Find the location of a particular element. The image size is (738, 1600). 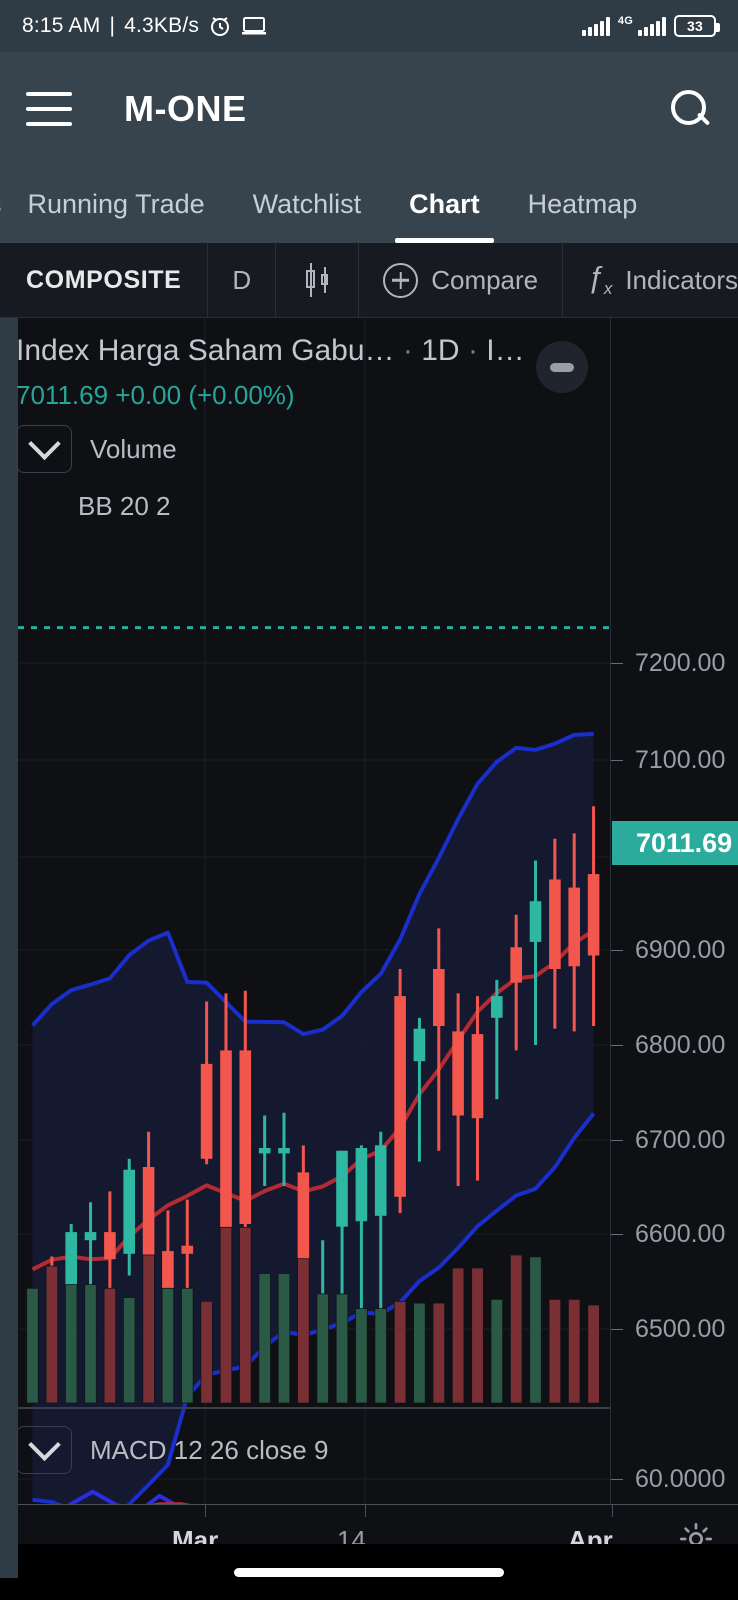

price-axis-label-7: 6500.00 is located at coordinates (680, 1329).